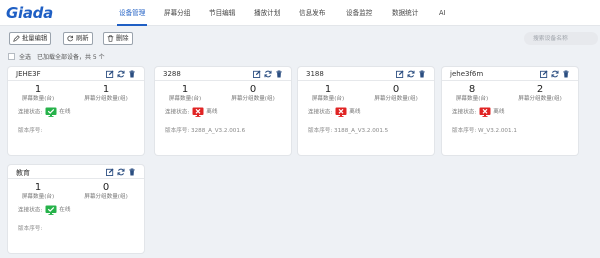 This screenshot has height=258, width=600. Describe the element at coordinates (222, 13) in the screenshot. I see `tab-program-editing: 节目编辑` at that location.